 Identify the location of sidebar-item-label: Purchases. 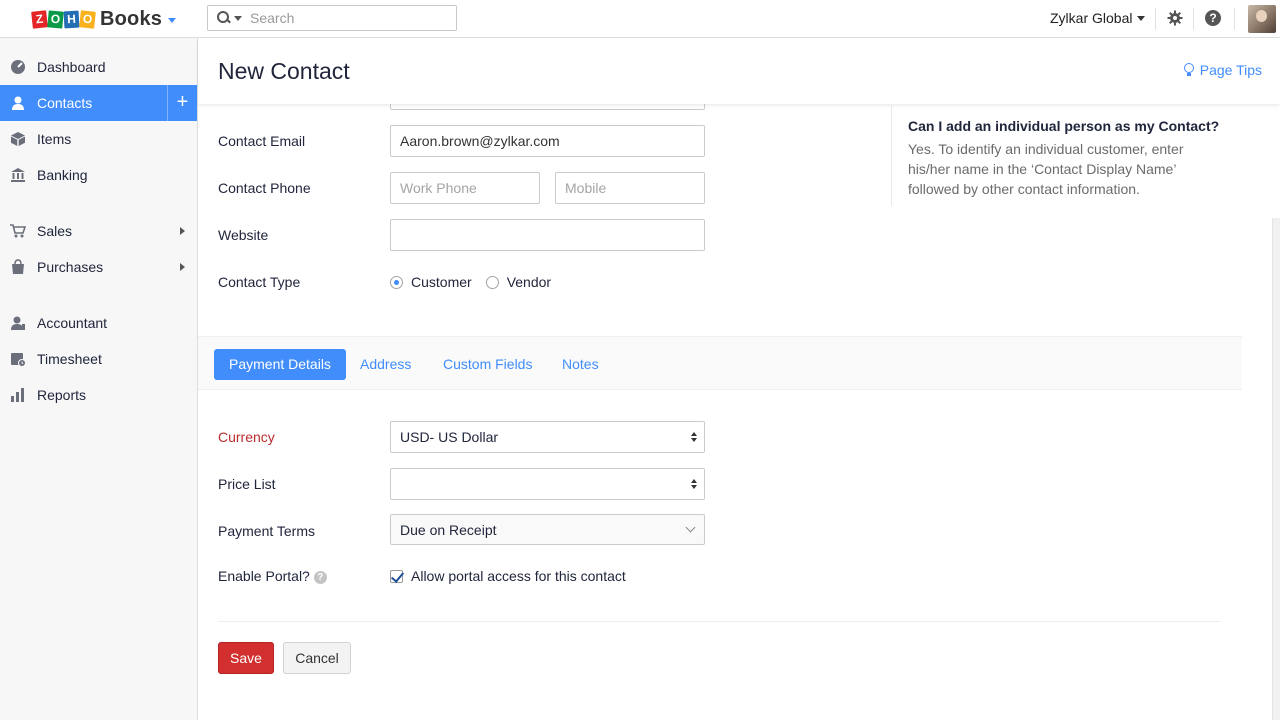
(70, 267).